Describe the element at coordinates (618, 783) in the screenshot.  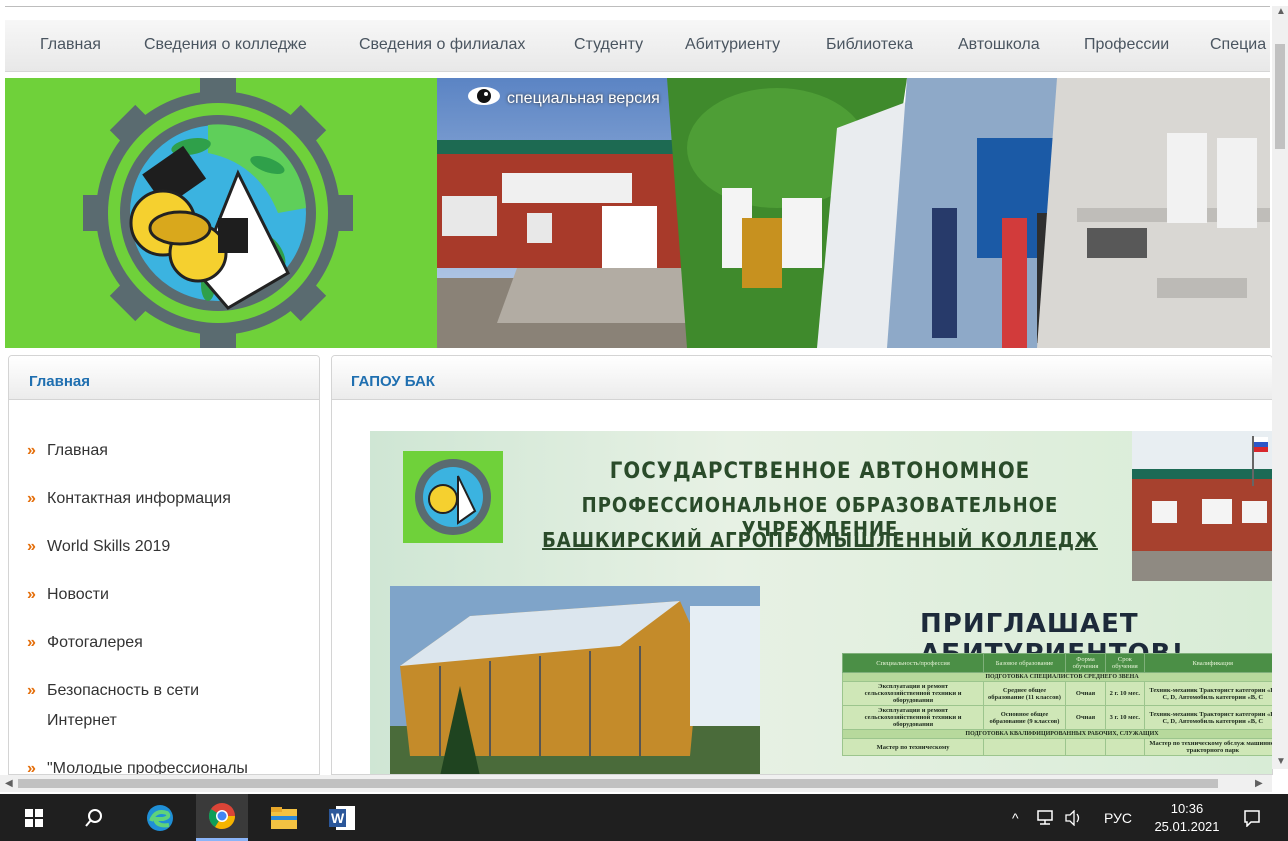
I see `horizontal-scroll-thumb` at that location.